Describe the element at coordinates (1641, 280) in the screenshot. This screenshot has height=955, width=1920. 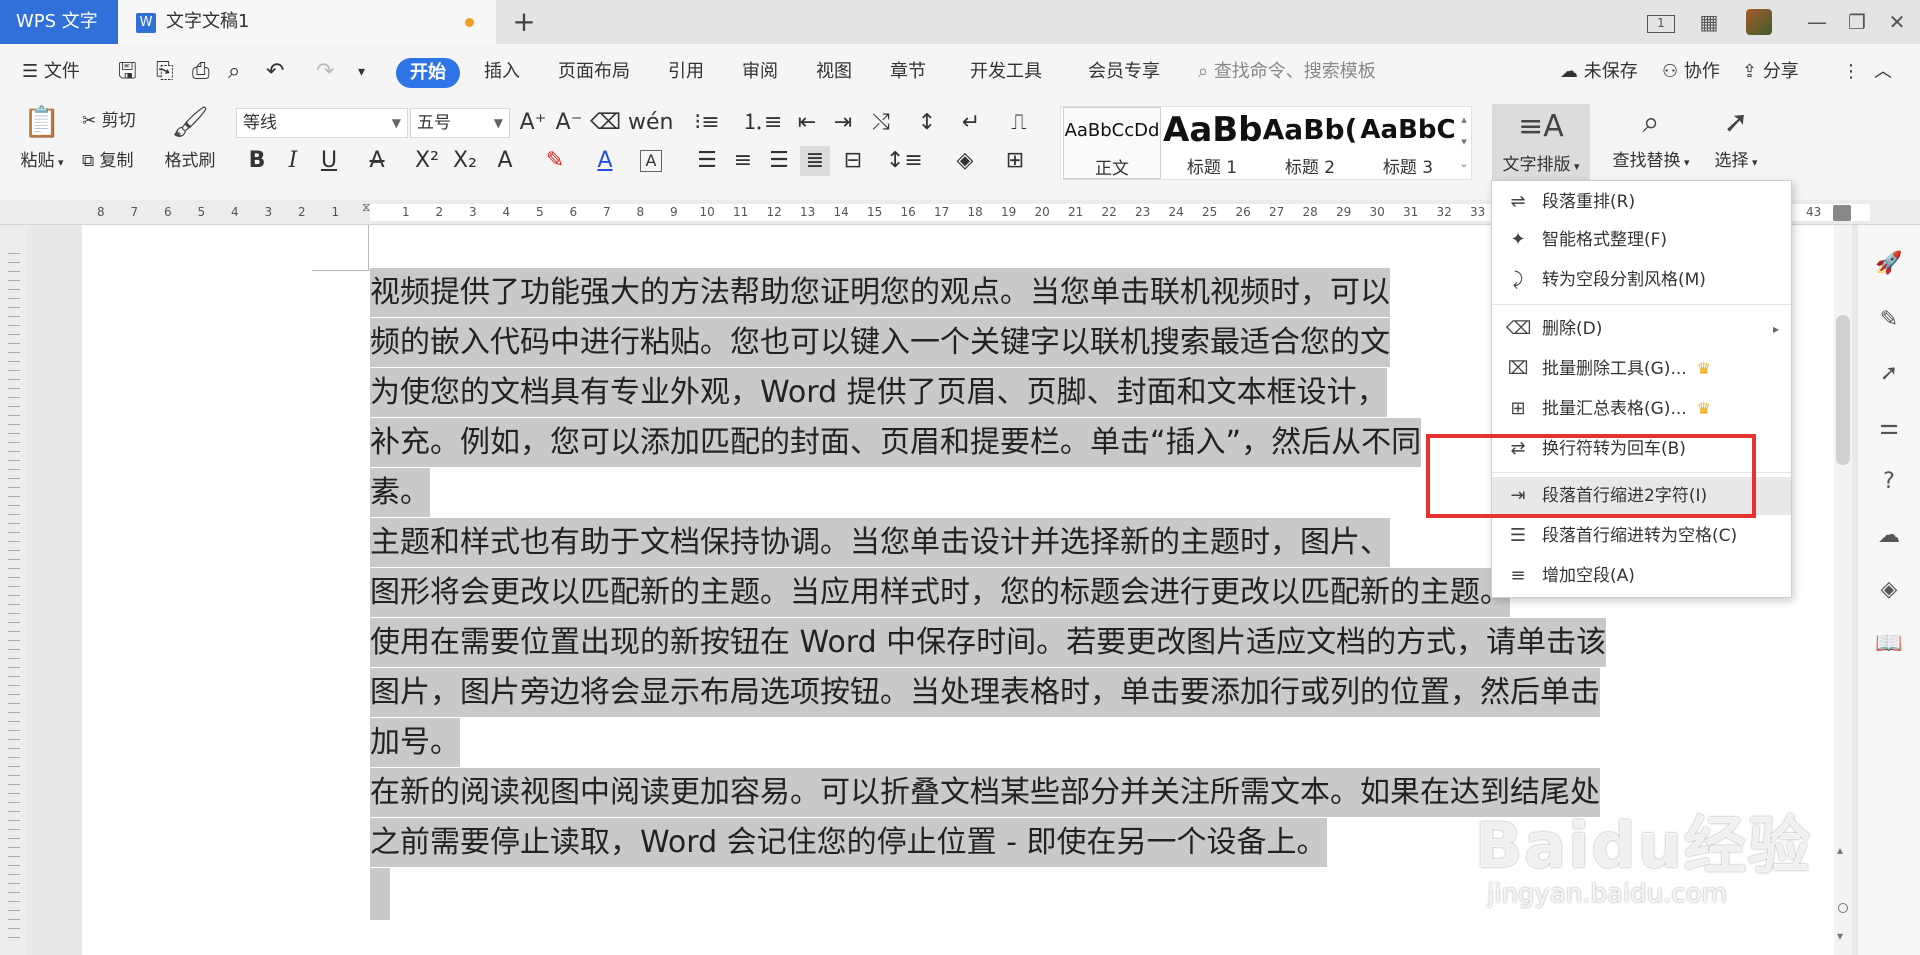
I see `menu-item-empty-para-style: ⤸ 转为空段分割风格(M)` at that location.